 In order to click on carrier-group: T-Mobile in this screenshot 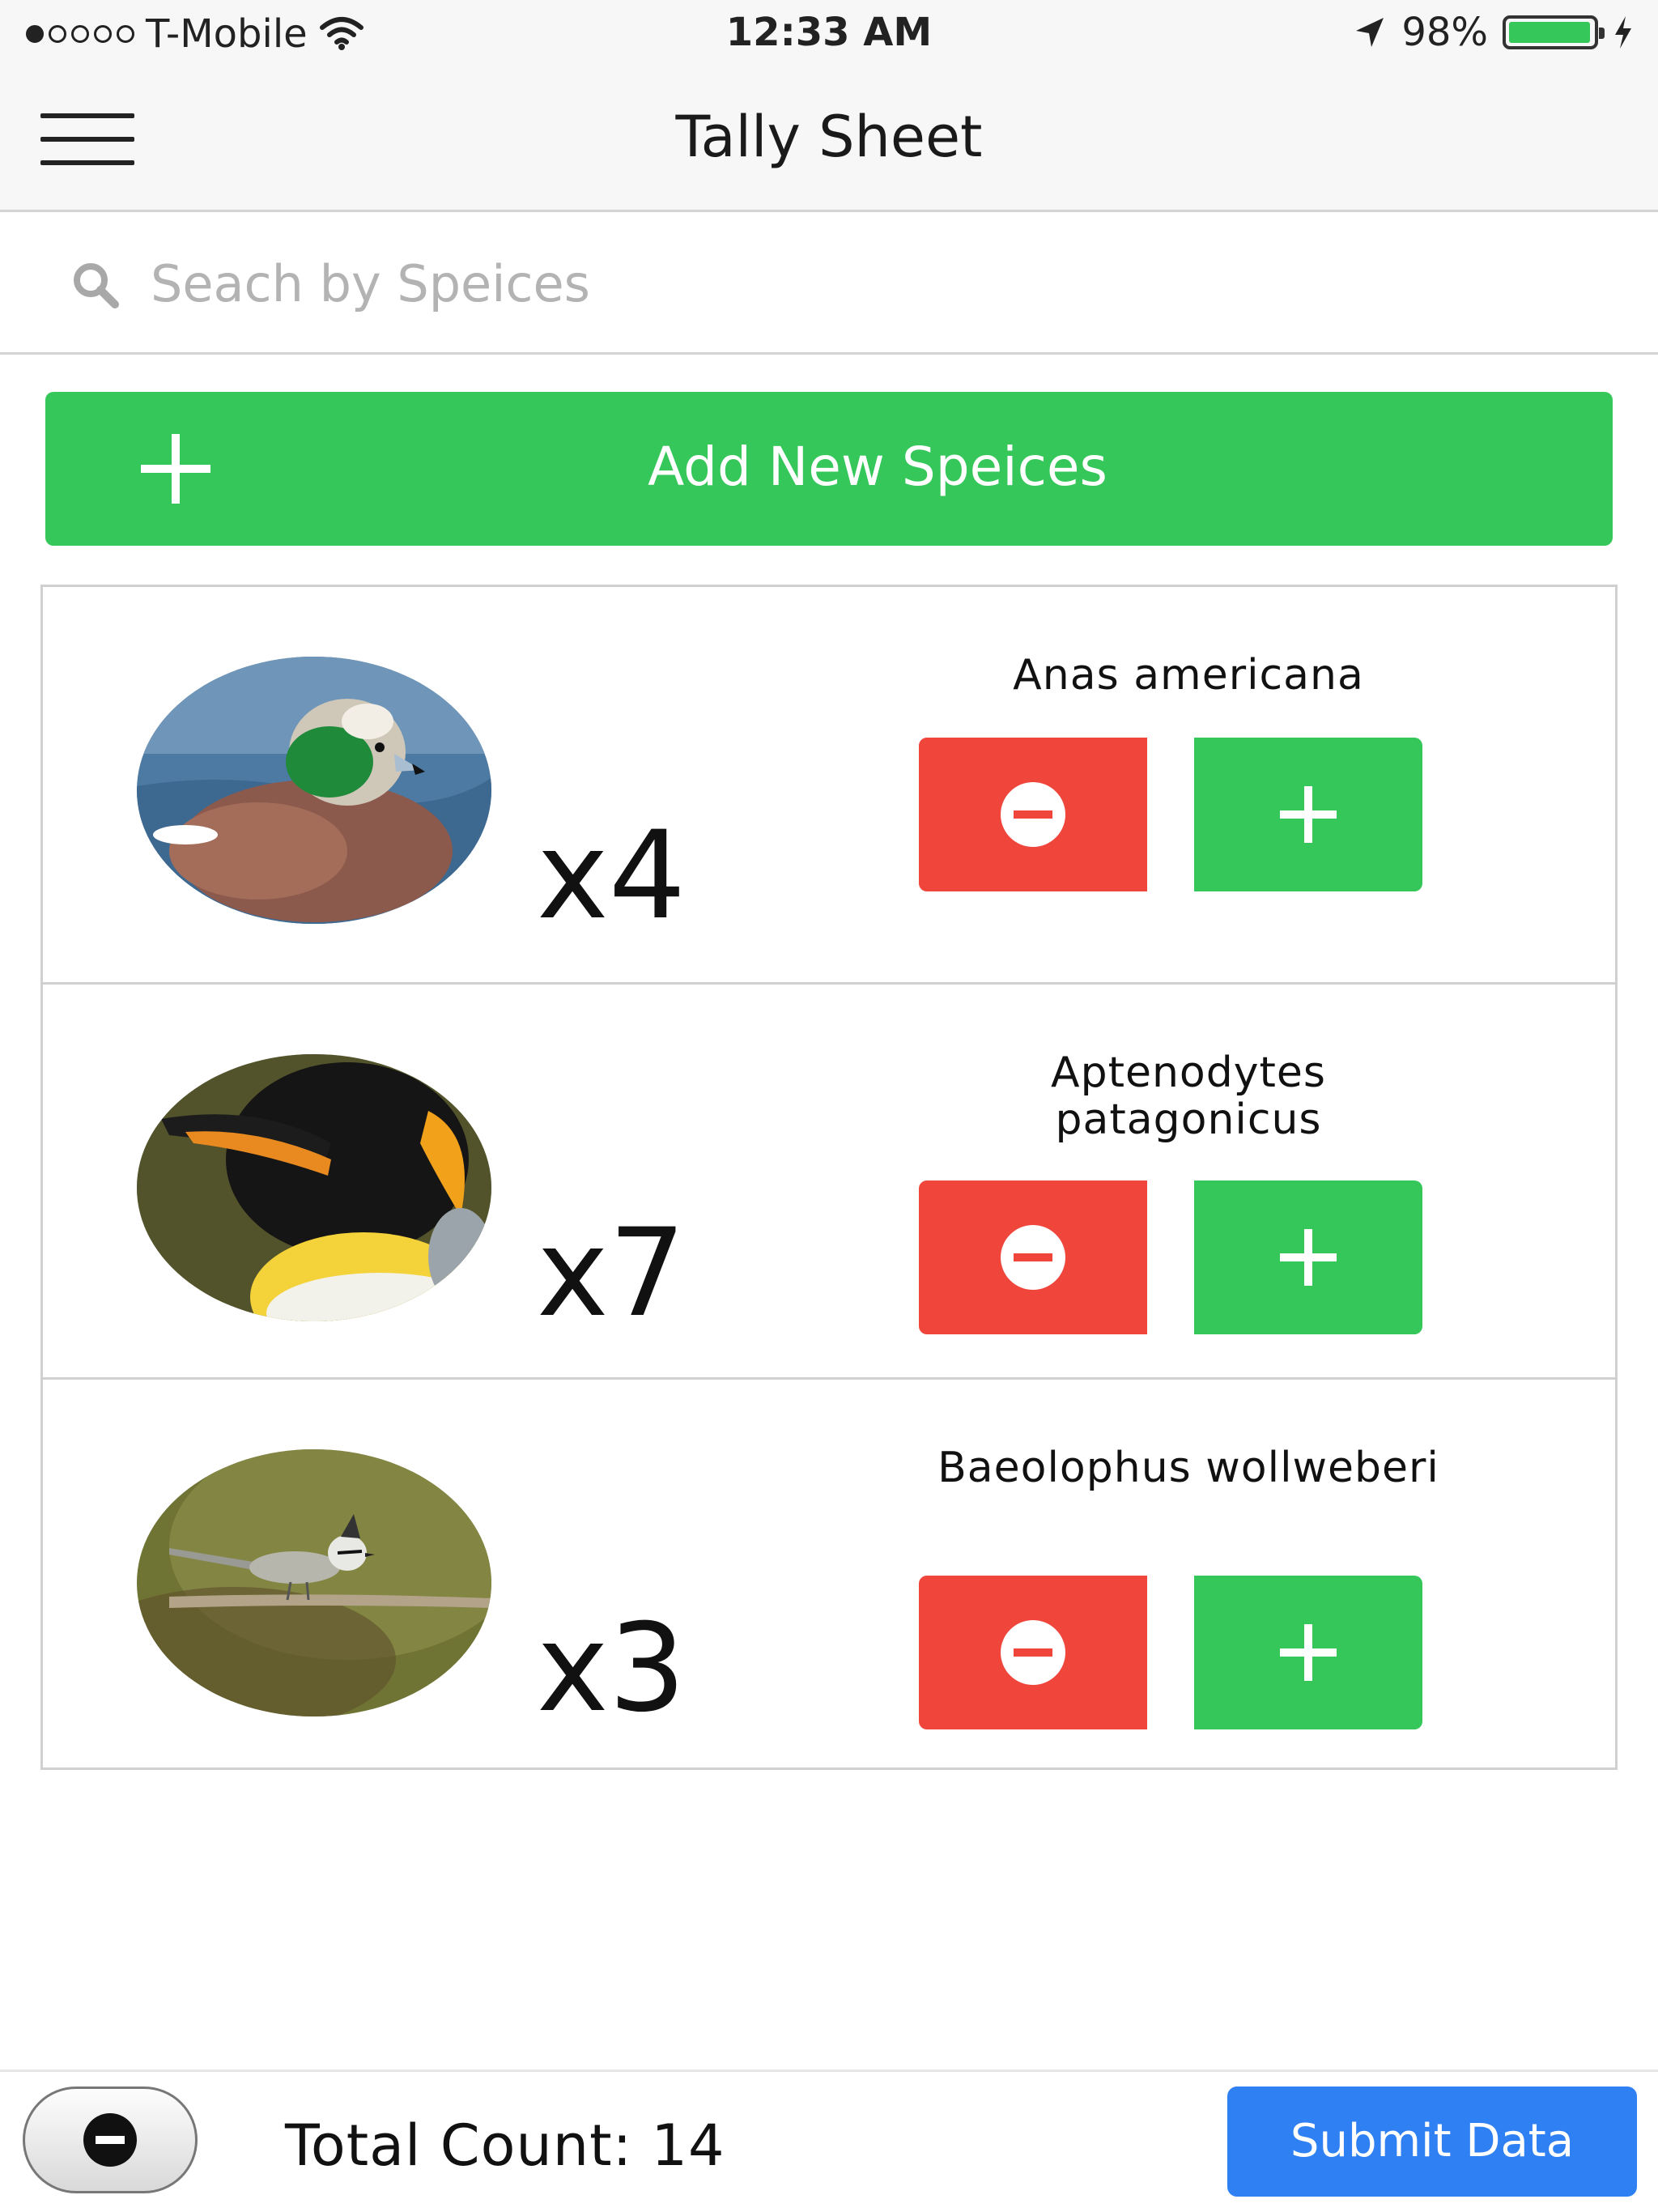, I will do `click(195, 34)`.